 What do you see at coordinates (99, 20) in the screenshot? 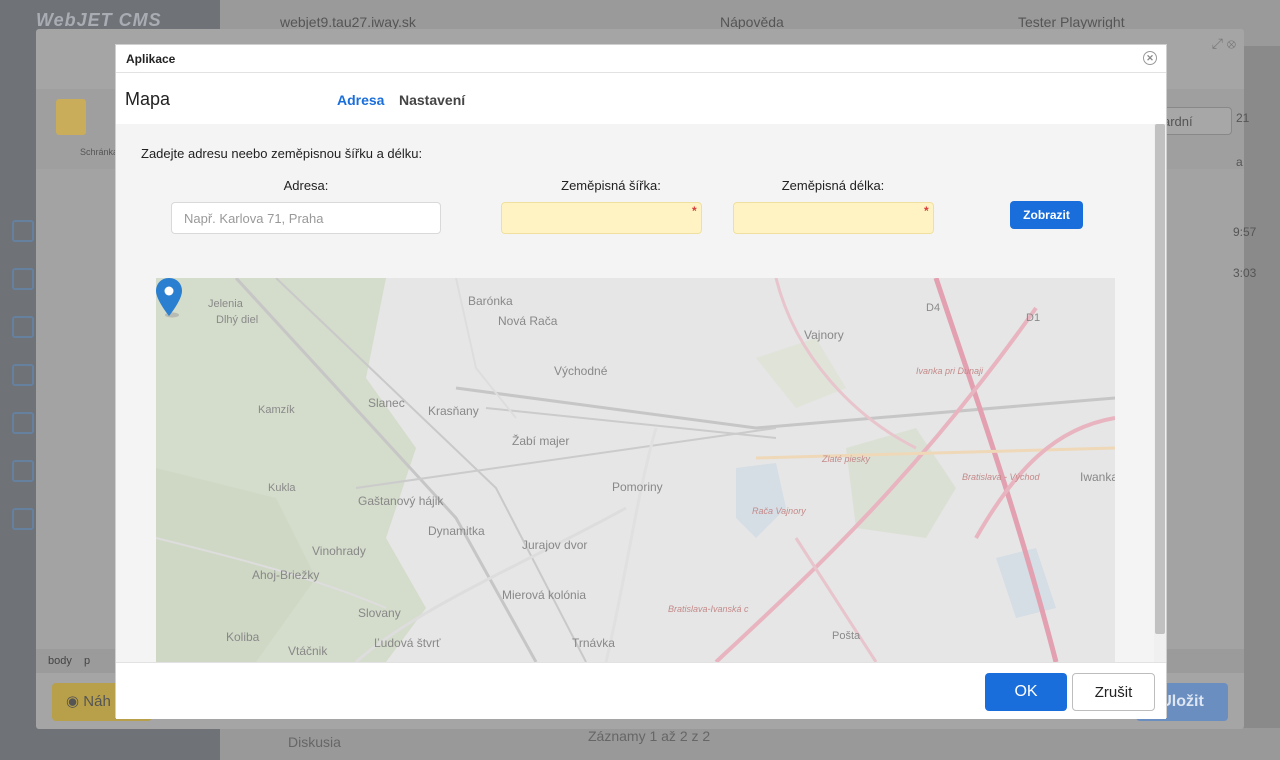
I see `cms-logo: WebJET CMS` at bounding box center [99, 20].